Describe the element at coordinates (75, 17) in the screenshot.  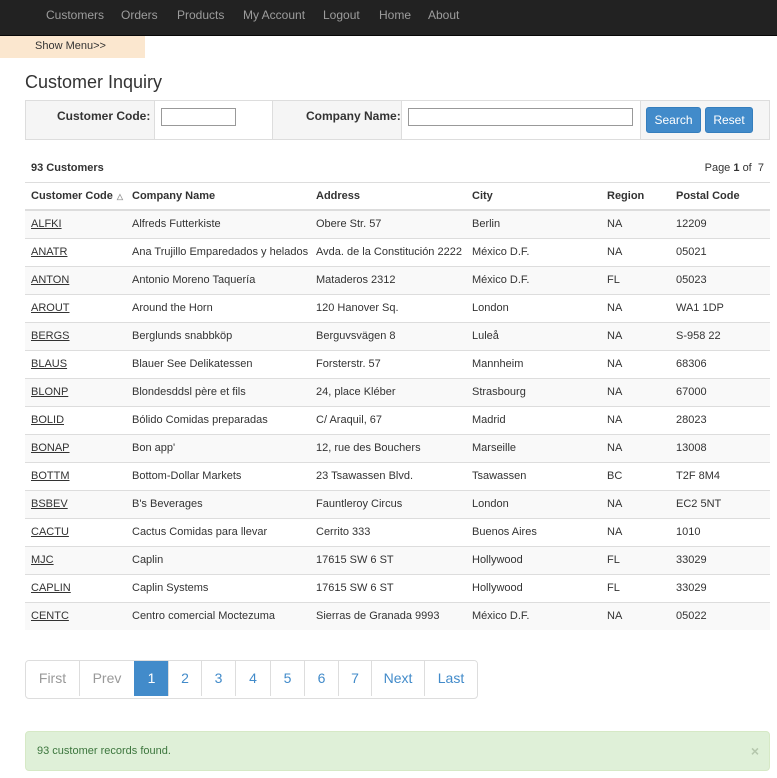
I see `nav-customers: Customers` at that location.